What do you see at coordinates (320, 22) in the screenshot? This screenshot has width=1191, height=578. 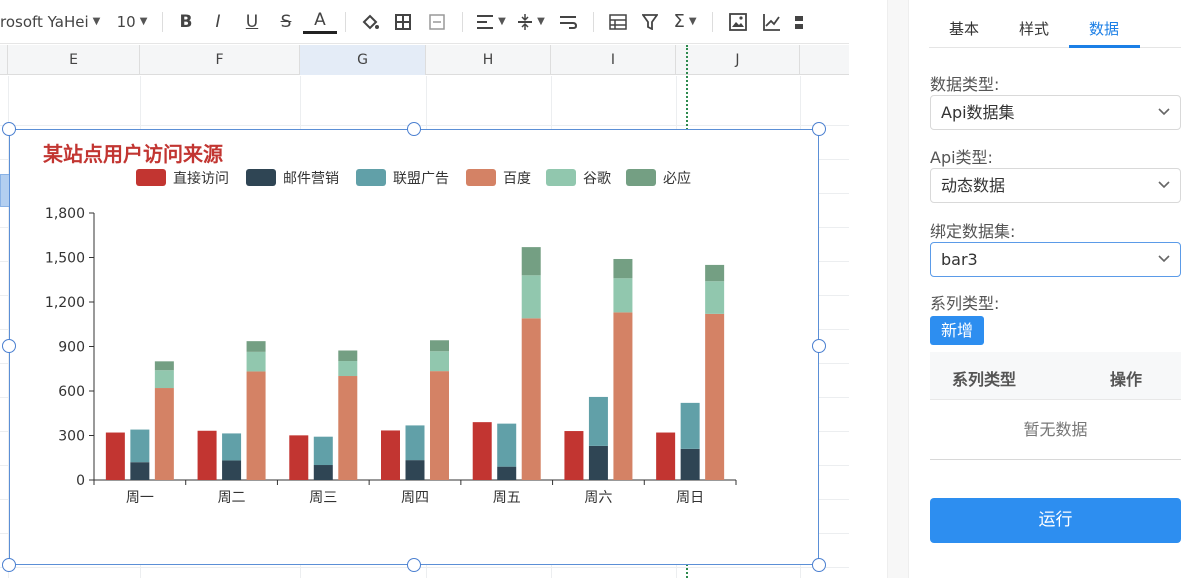 I see `font-color-button: A` at bounding box center [320, 22].